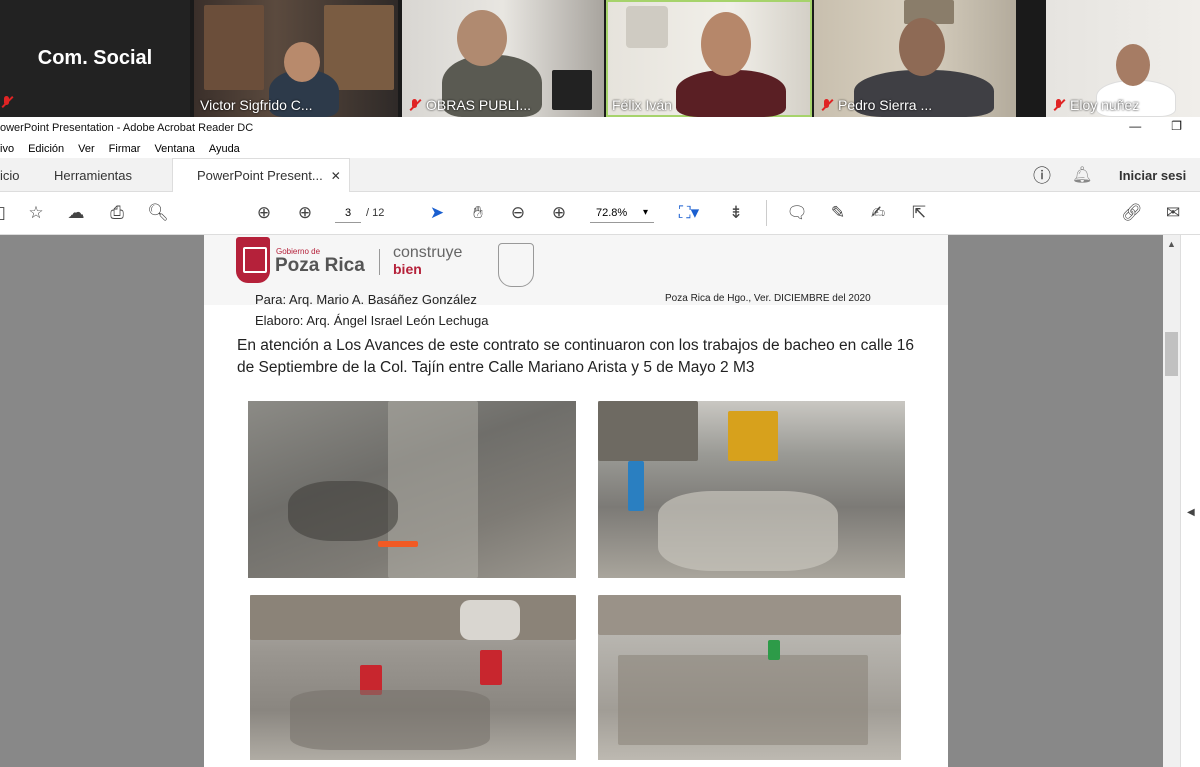  Describe the element at coordinates (174, 149) in the screenshot. I see `menu-ventana: Ventana` at that location.